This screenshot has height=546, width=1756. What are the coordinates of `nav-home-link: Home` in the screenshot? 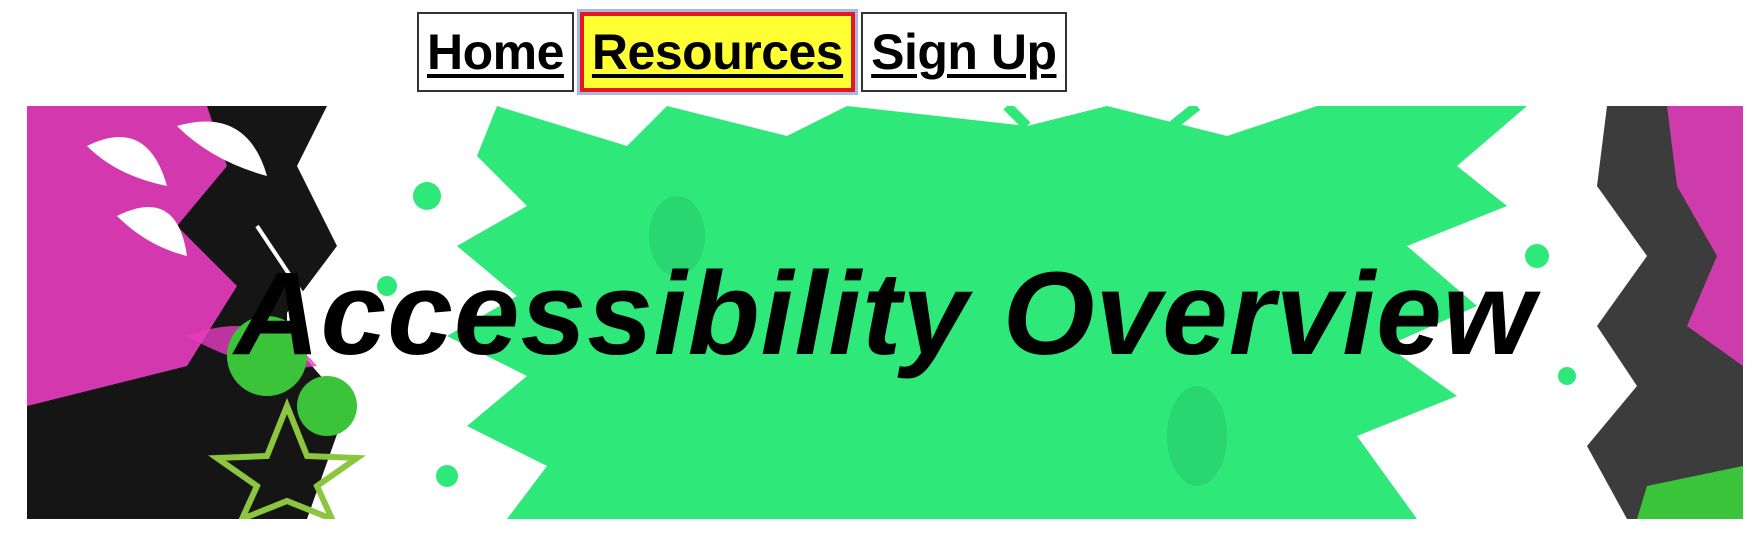 It's located at (495, 52).